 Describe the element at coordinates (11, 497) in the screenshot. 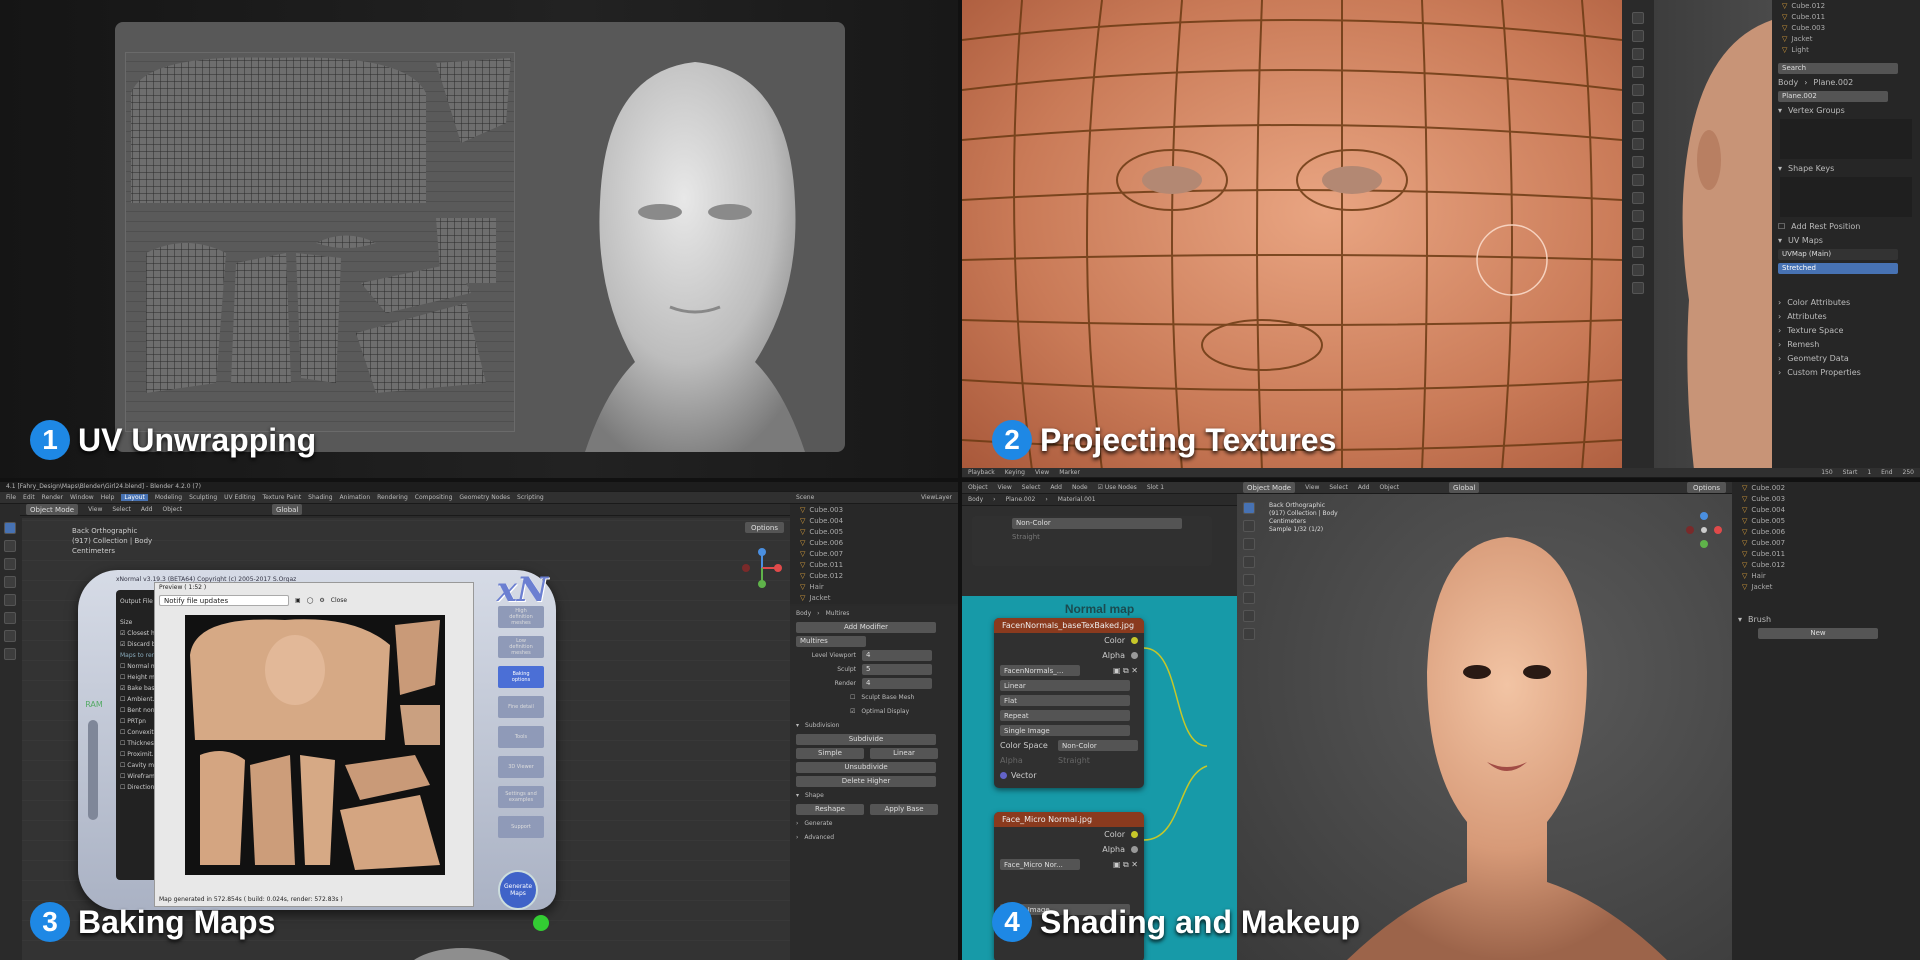

I see `menu-file: File` at that location.